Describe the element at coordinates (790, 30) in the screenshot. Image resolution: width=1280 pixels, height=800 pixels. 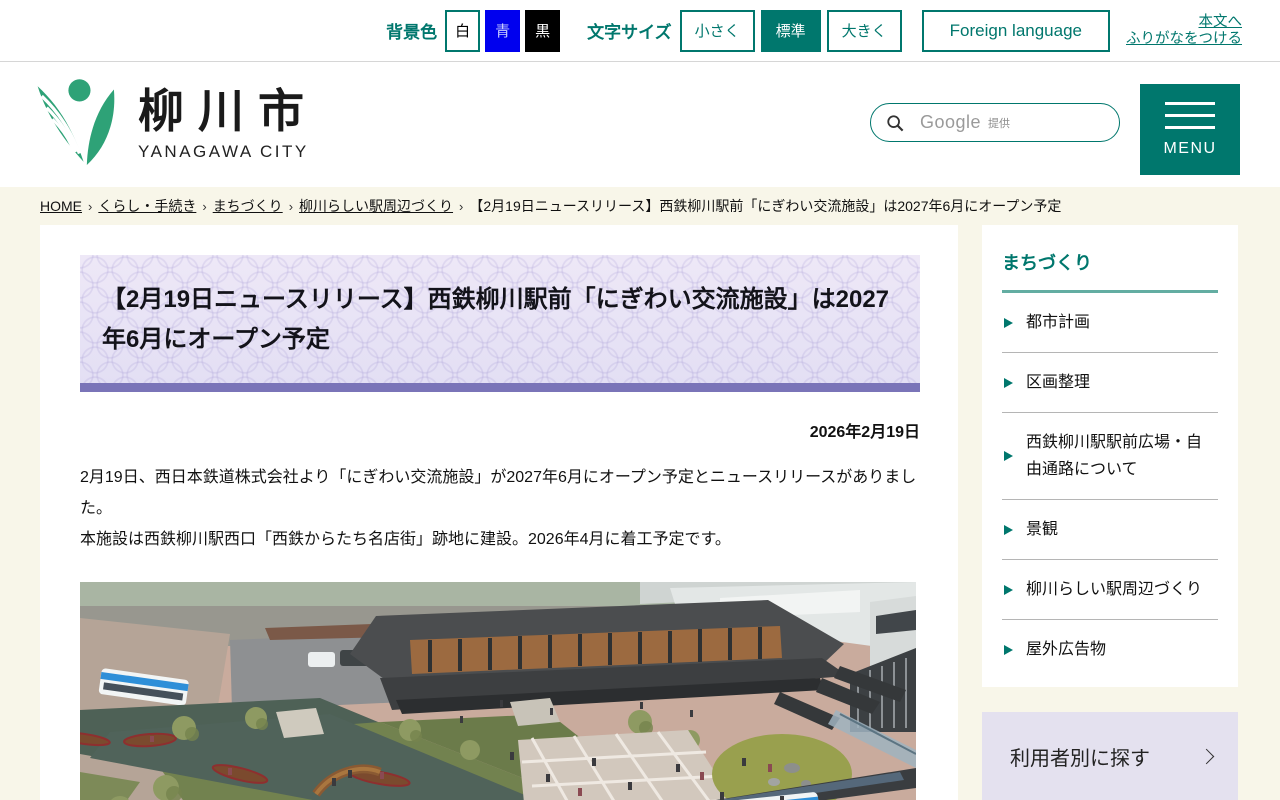
I see `text-size-standard-button: 標準` at that location.